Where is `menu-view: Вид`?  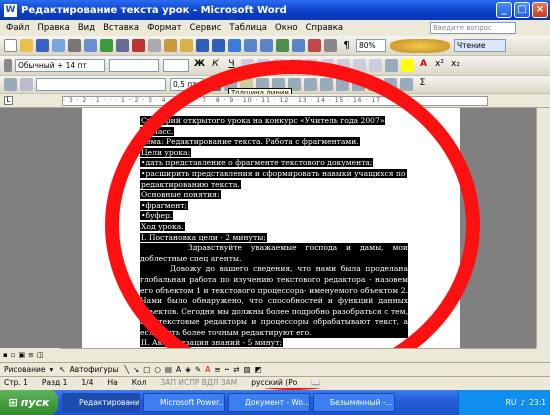
menu-view: Вид is located at coordinates (86, 28).